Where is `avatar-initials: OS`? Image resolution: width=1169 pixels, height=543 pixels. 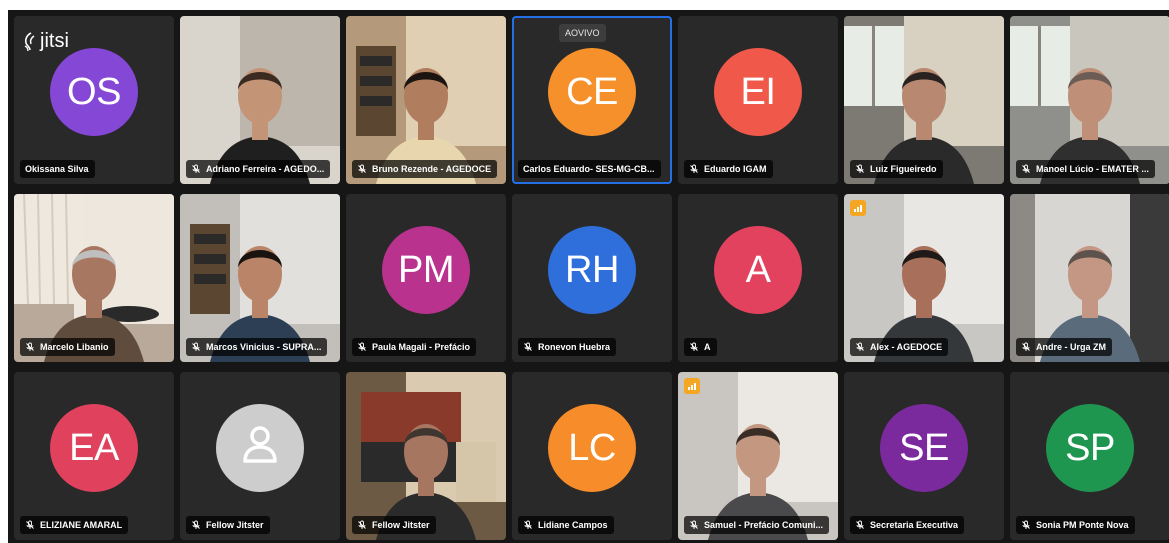 avatar-initials: OS is located at coordinates (94, 91).